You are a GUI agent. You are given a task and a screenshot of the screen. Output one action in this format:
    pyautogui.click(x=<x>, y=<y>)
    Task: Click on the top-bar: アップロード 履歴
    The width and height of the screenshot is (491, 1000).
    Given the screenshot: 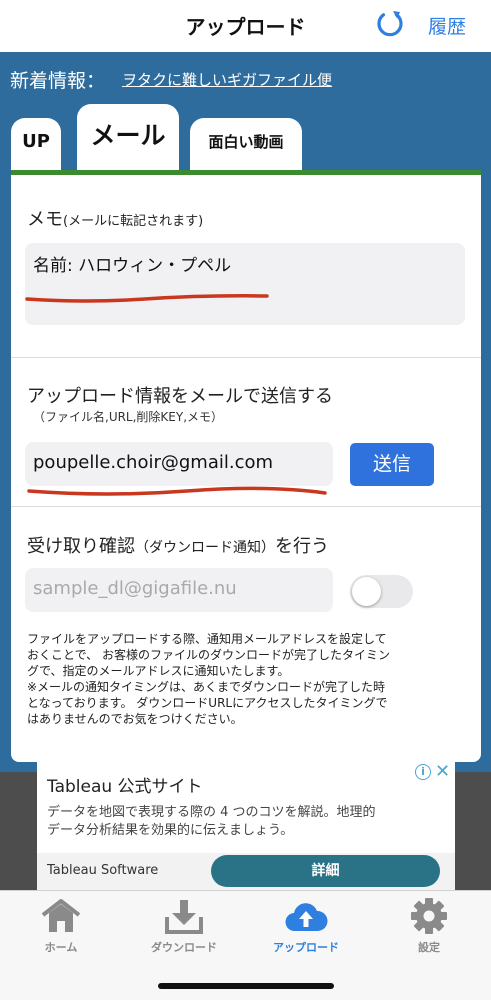 What is the action you would take?
    pyautogui.click(x=245, y=26)
    